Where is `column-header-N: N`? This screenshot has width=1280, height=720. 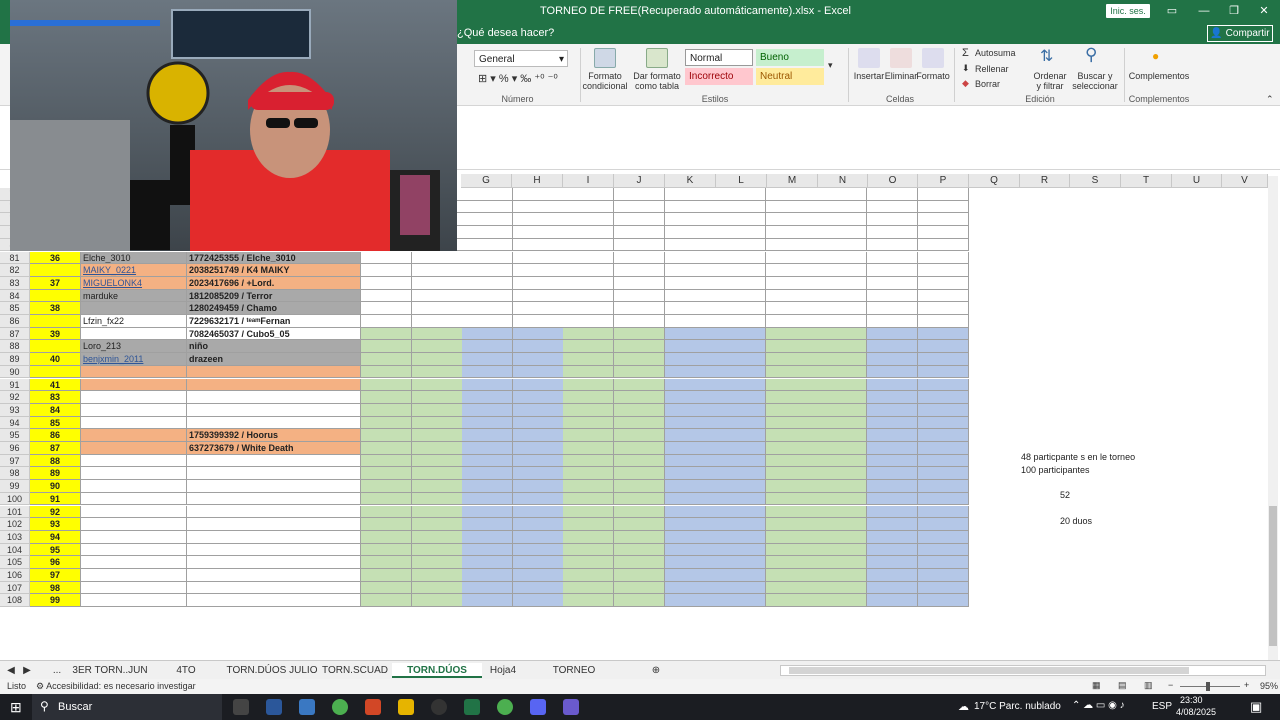
column-header-N: N is located at coordinates (843, 181).